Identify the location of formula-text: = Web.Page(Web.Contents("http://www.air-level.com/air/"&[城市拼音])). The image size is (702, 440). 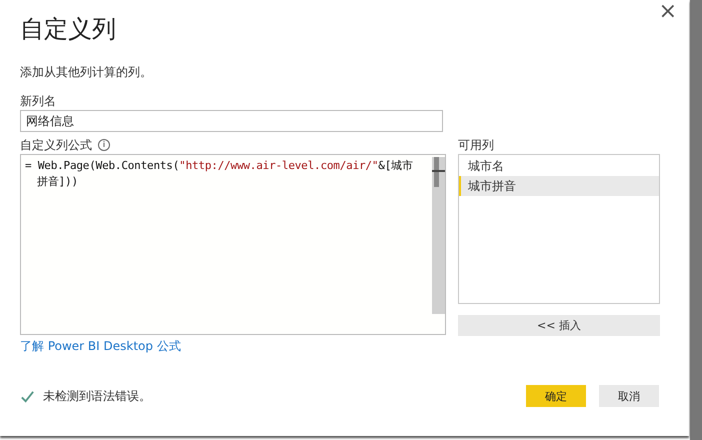
(219, 174).